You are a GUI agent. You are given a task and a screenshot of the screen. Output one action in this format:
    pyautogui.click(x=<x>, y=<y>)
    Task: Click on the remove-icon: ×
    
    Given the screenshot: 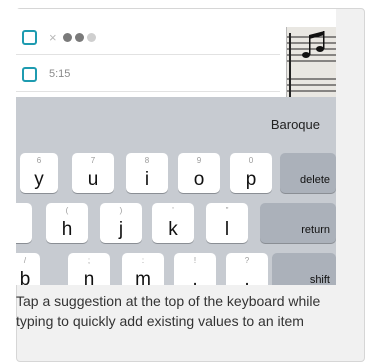 What is the action you would take?
    pyautogui.click(x=53, y=37)
    